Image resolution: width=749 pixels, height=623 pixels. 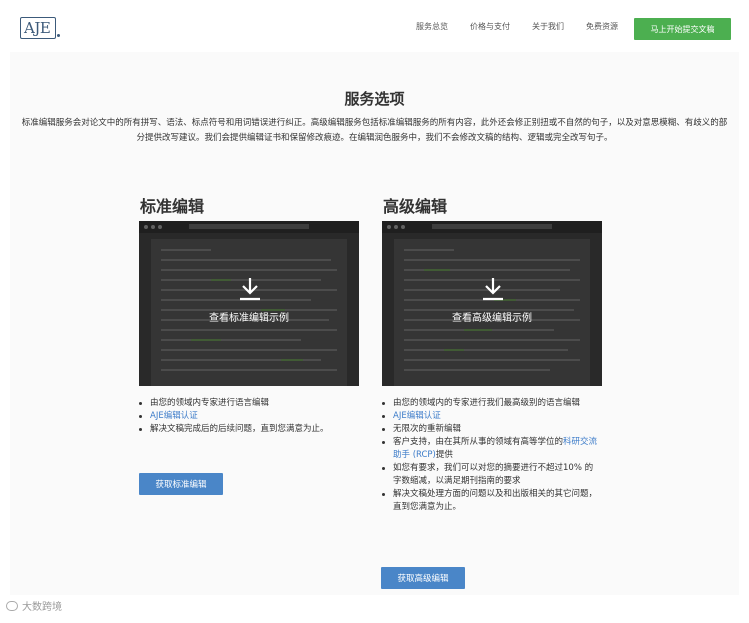 What do you see at coordinates (528, 26) in the screenshot?
I see `main-nav: 服务总览 价格与支付 关于我们 免费资源` at bounding box center [528, 26].